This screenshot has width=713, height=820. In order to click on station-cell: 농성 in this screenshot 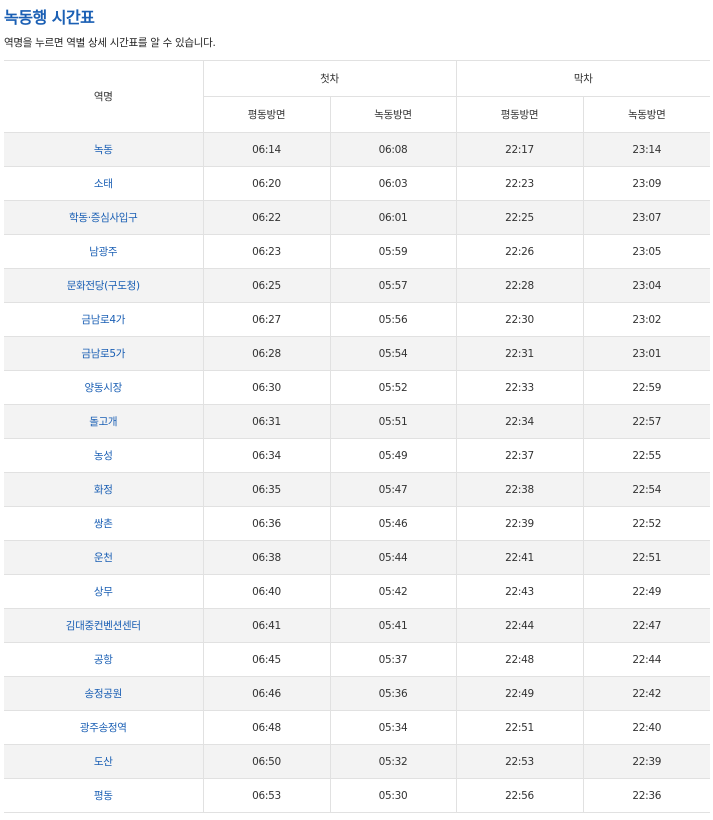, I will do `click(104, 455)`.